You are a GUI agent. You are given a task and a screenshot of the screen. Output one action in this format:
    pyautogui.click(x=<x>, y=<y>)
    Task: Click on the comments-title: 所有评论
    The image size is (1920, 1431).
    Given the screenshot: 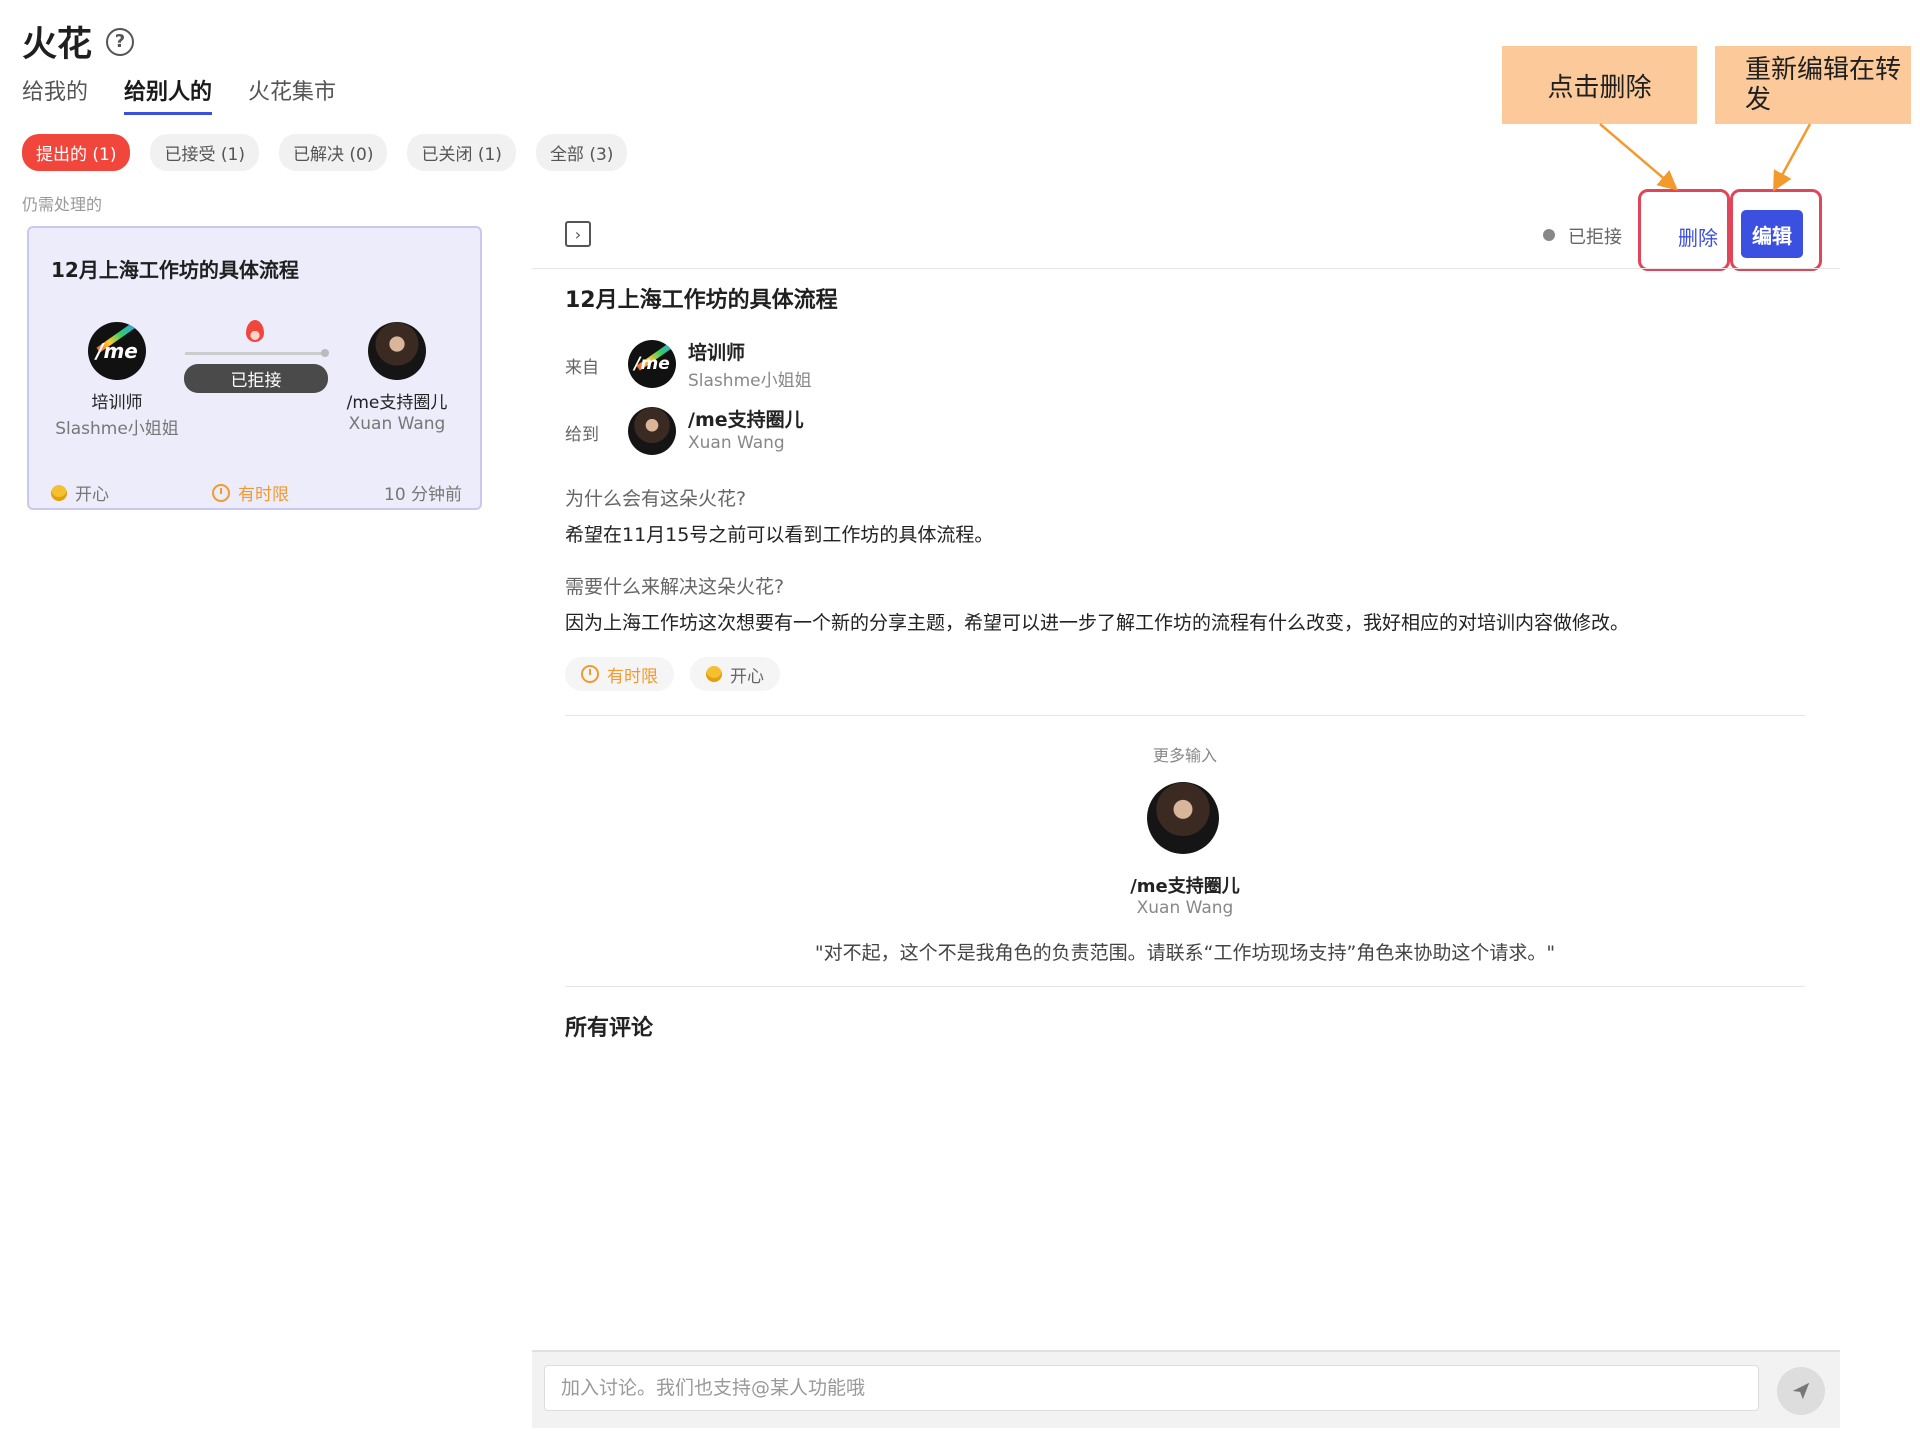 What is the action you would take?
    pyautogui.click(x=609, y=1028)
    